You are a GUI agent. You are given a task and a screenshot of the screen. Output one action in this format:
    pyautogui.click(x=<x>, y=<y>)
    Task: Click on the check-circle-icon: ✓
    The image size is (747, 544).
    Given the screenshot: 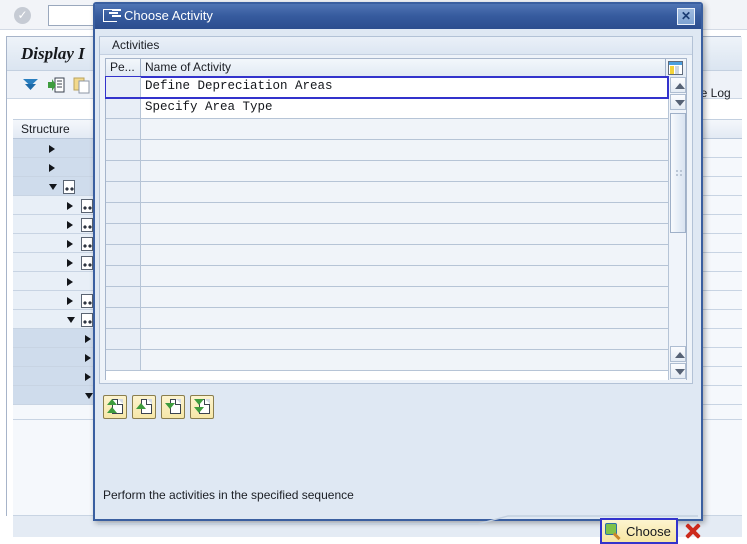 What is the action you would take?
    pyautogui.click(x=22, y=15)
    